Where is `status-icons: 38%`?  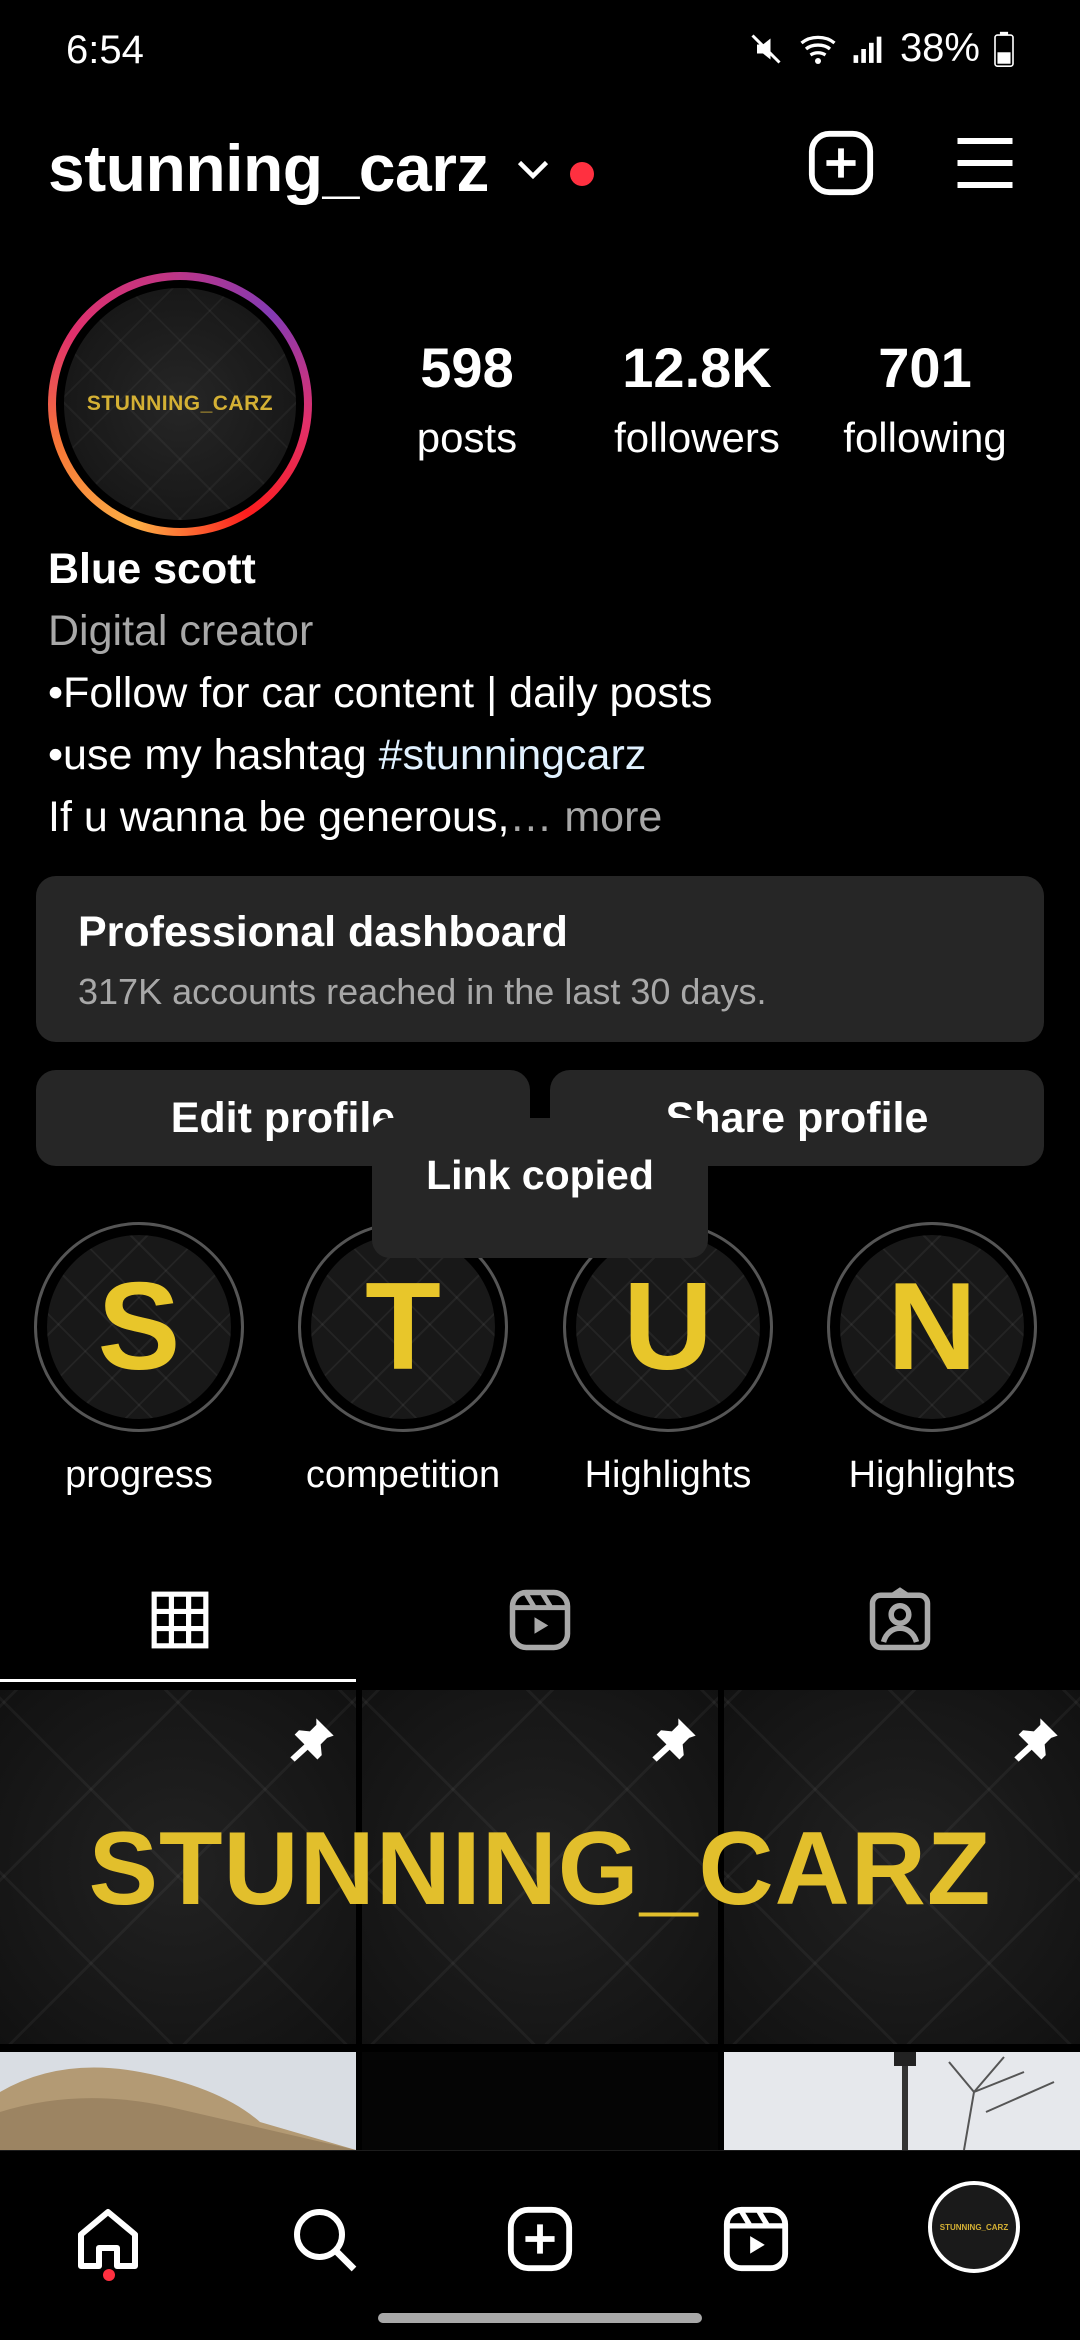
status-icons: 38% is located at coordinates (881, 48).